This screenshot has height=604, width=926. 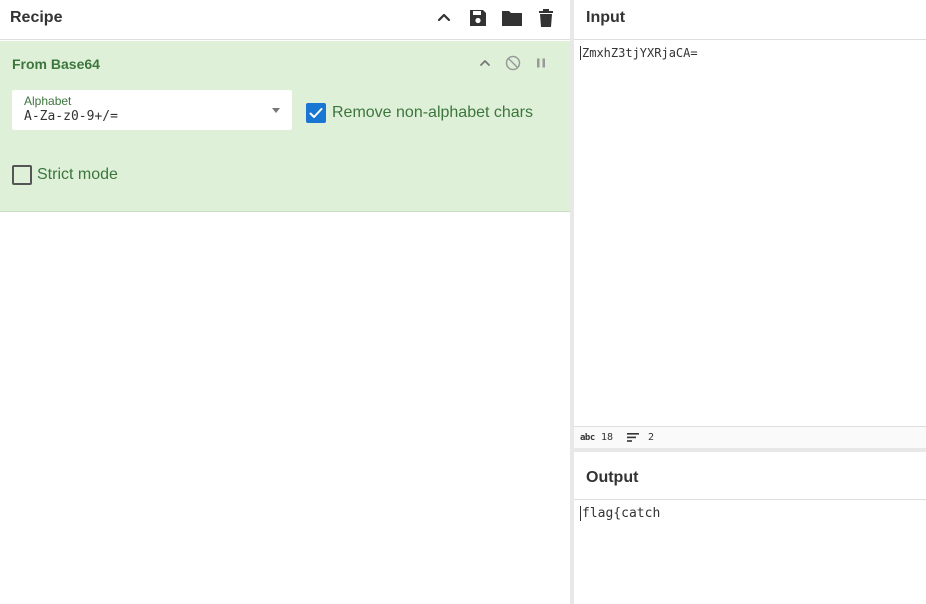 I want to click on remove-non-alphabet-checkbox, so click(x=316, y=113).